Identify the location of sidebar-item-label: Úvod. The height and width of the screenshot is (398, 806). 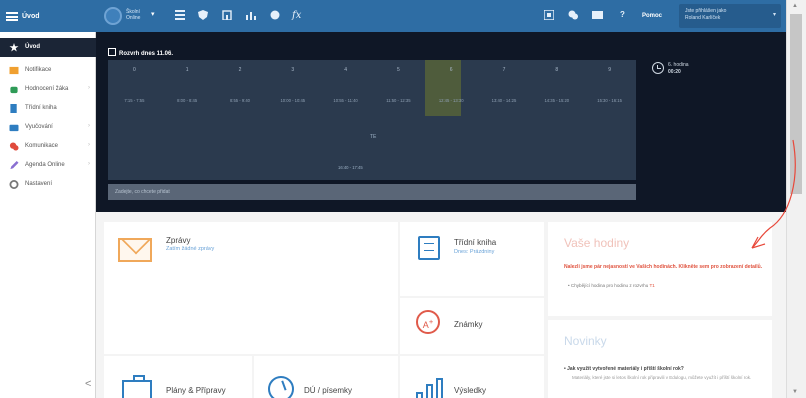
(32, 47).